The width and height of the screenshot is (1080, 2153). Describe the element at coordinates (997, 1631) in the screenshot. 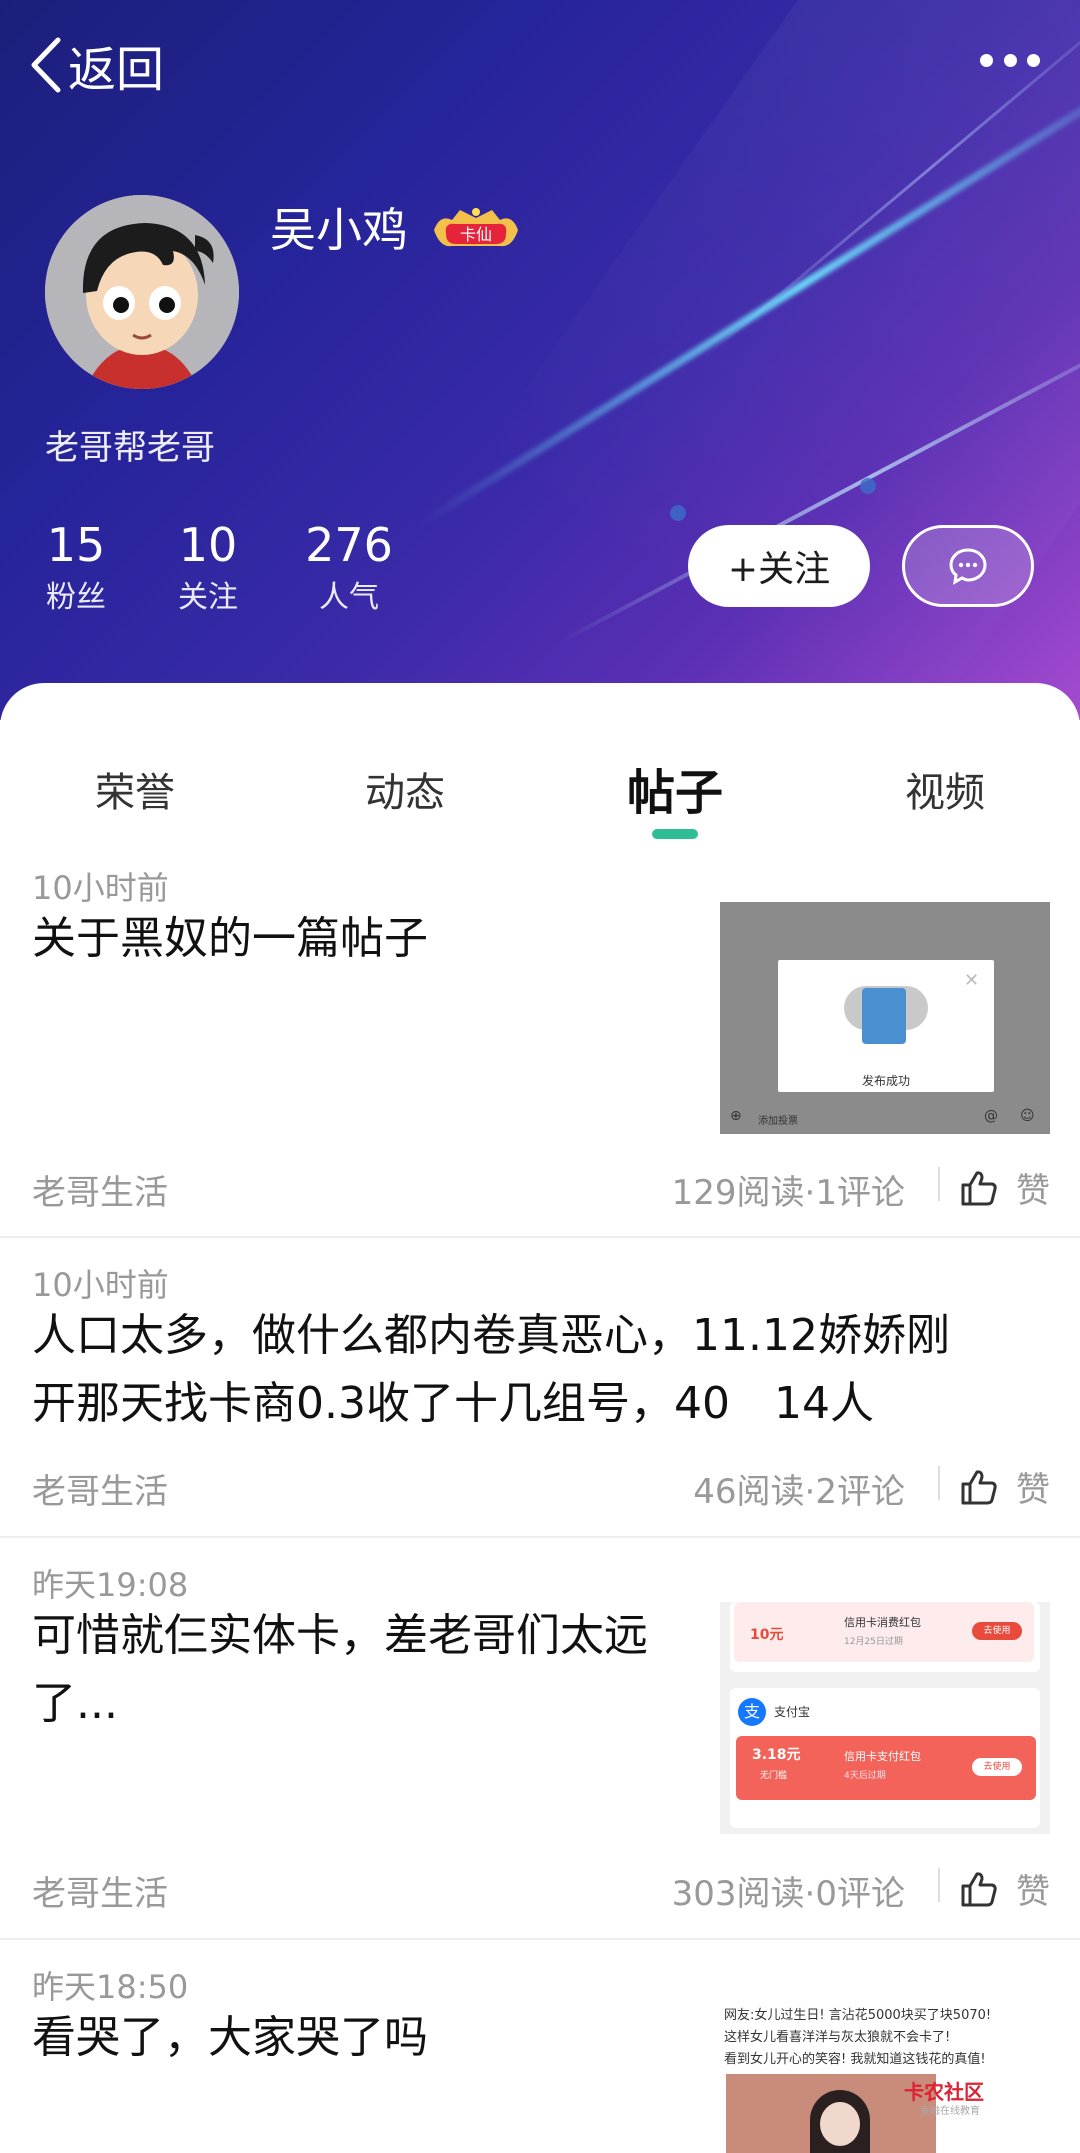

I see `thumb-card1-btn: 去使用` at that location.